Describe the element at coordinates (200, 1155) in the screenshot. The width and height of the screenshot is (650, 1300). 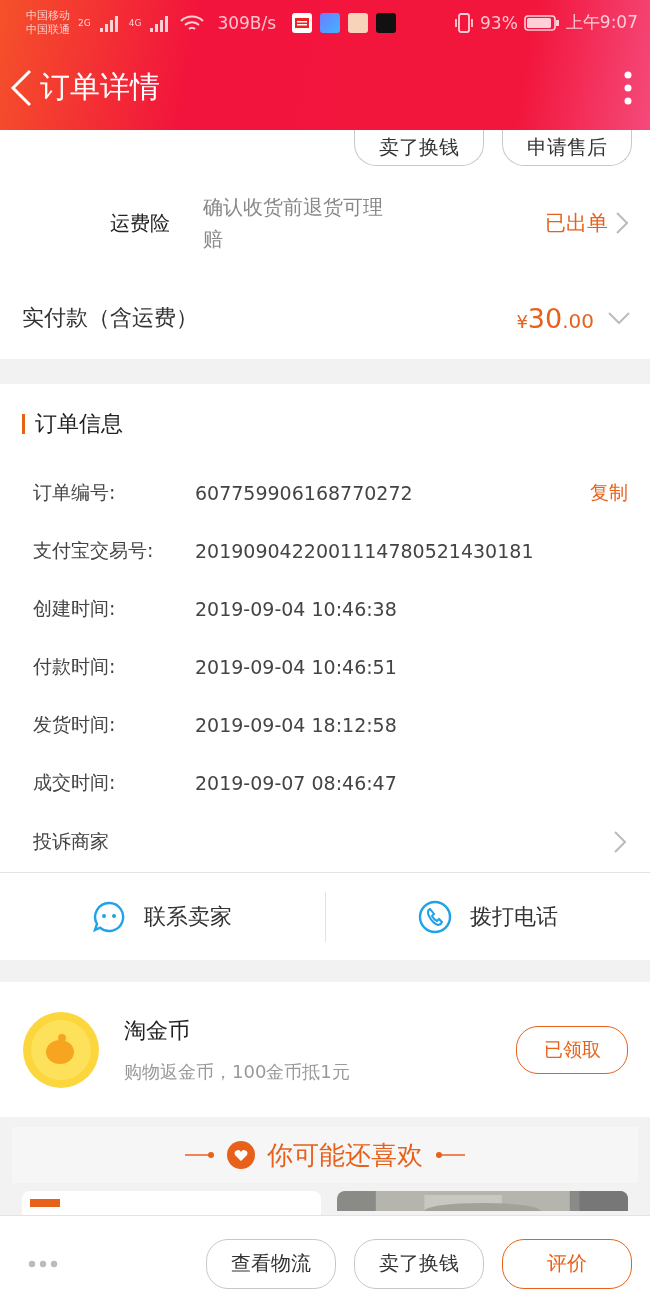
I see `left-ornament-icon` at that location.